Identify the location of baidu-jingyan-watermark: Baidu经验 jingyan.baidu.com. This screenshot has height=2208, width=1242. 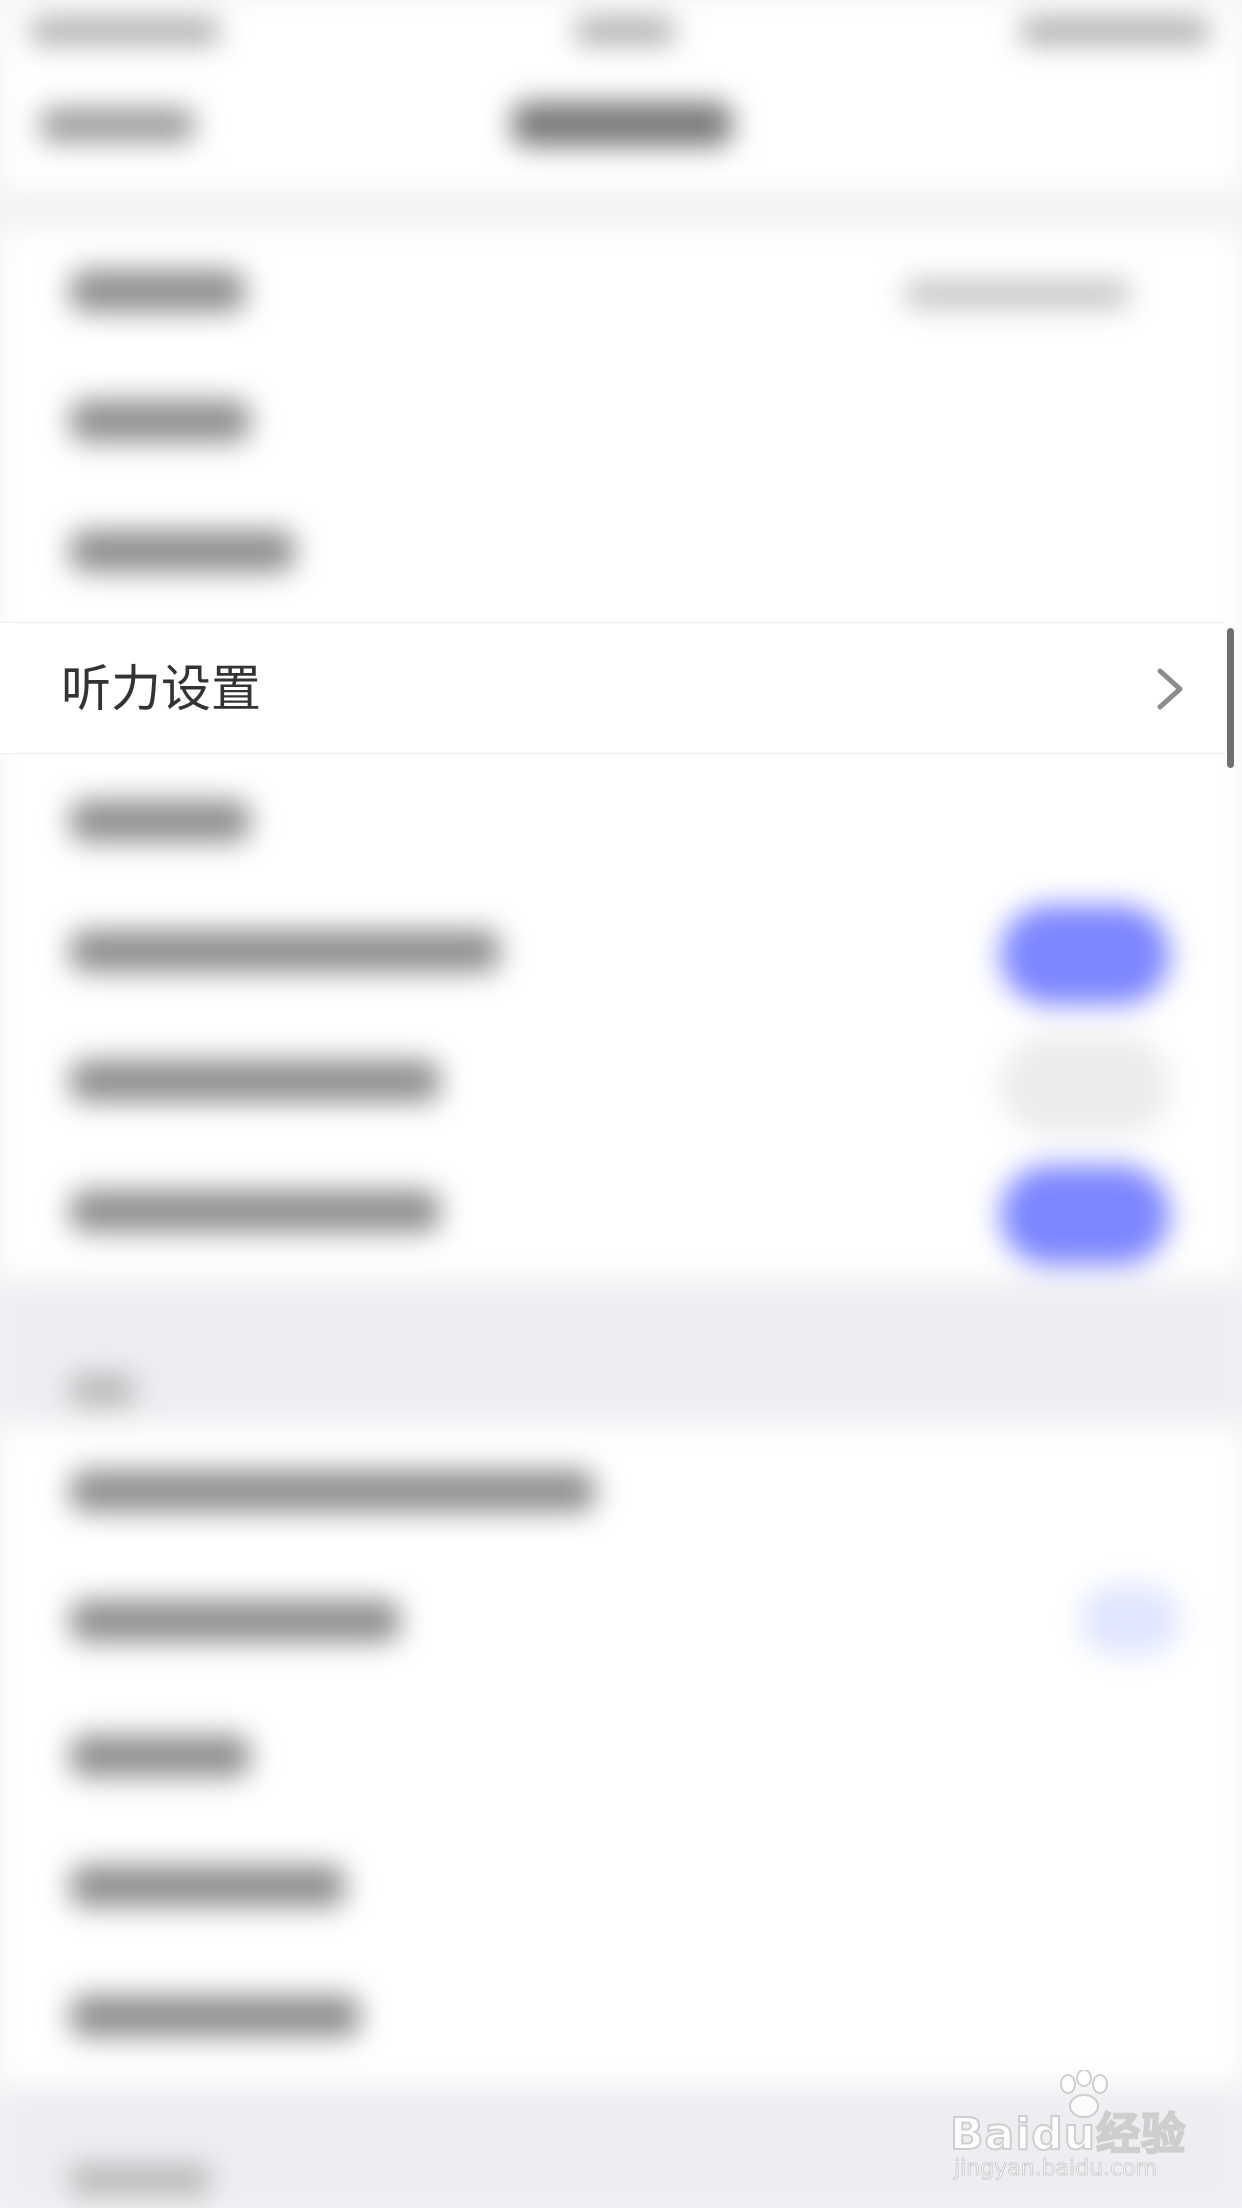
(1069, 2130).